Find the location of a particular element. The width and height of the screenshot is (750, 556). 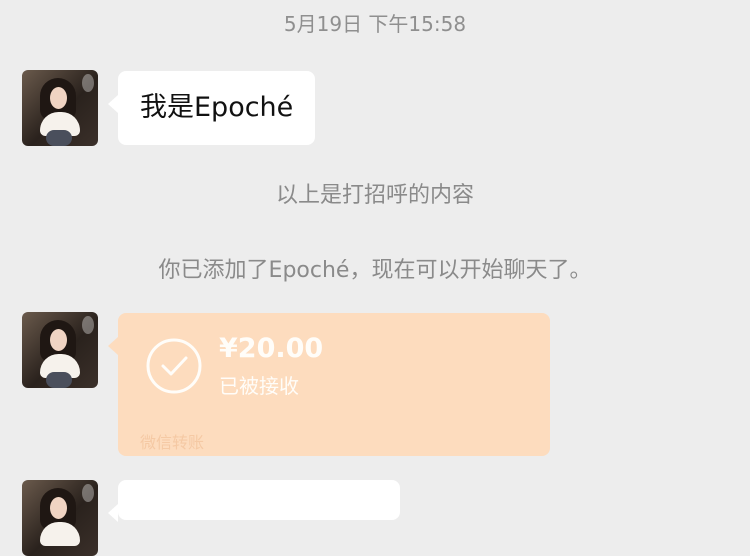

check-circle-icon is located at coordinates (174, 366).